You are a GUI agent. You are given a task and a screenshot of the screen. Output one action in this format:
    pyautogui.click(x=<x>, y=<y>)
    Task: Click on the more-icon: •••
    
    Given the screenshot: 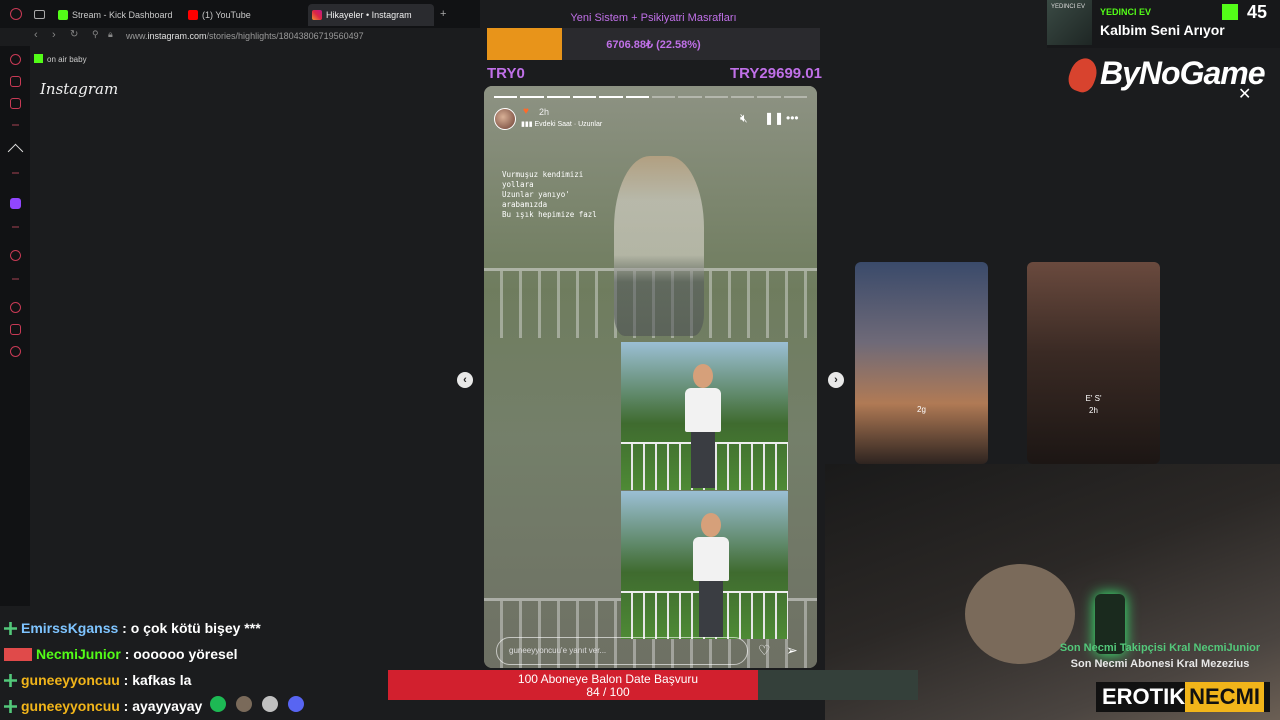 What is the action you would take?
    pyautogui.click(x=792, y=118)
    